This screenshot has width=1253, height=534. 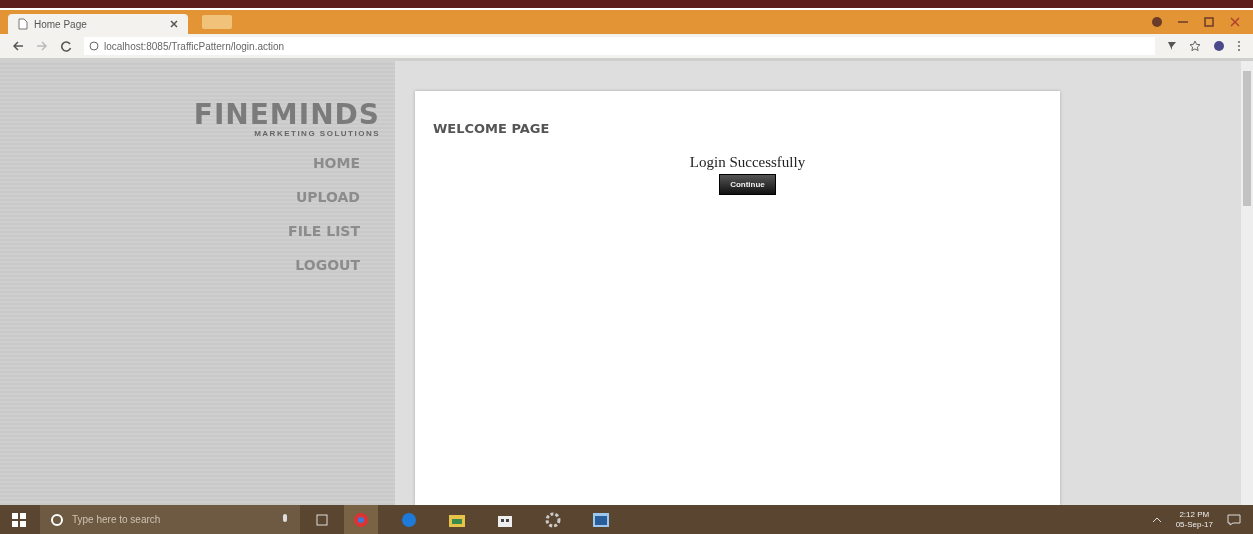 What do you see at coordinates (286, 115) in the screenshot?
I see `site-logo: FINEMINDS` at bounding box center [286, 115].